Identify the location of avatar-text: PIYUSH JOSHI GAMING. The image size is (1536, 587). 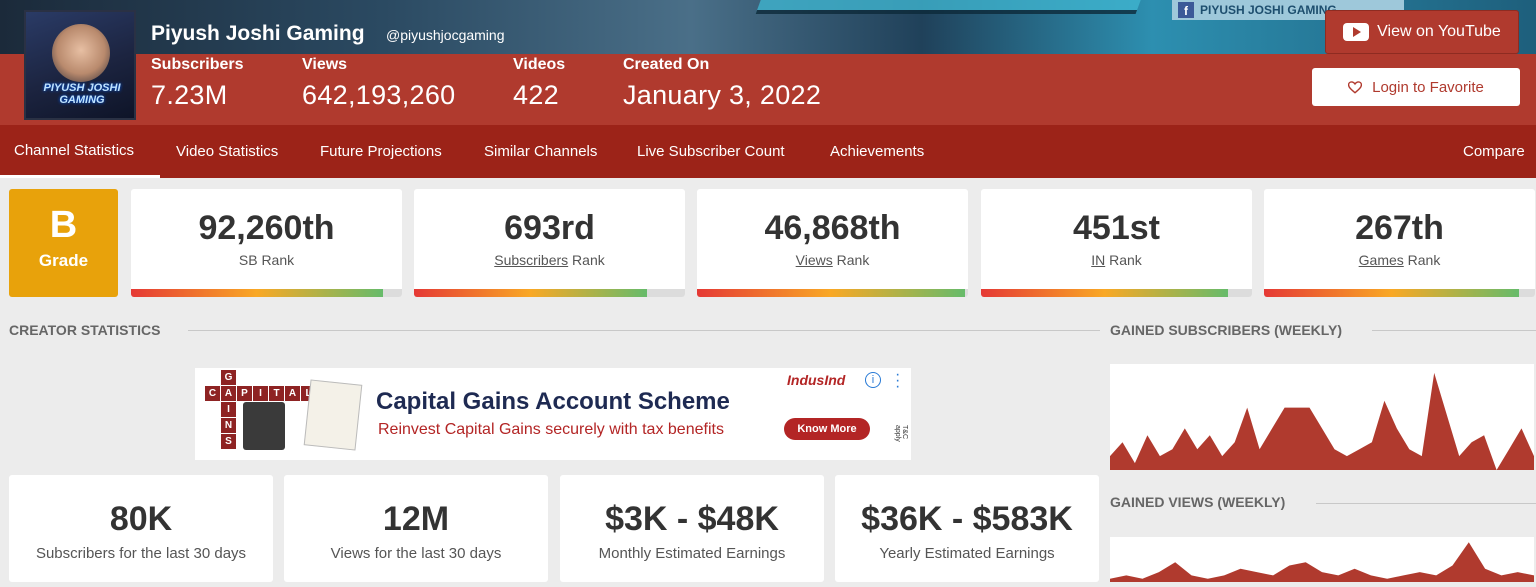
(82, 94).